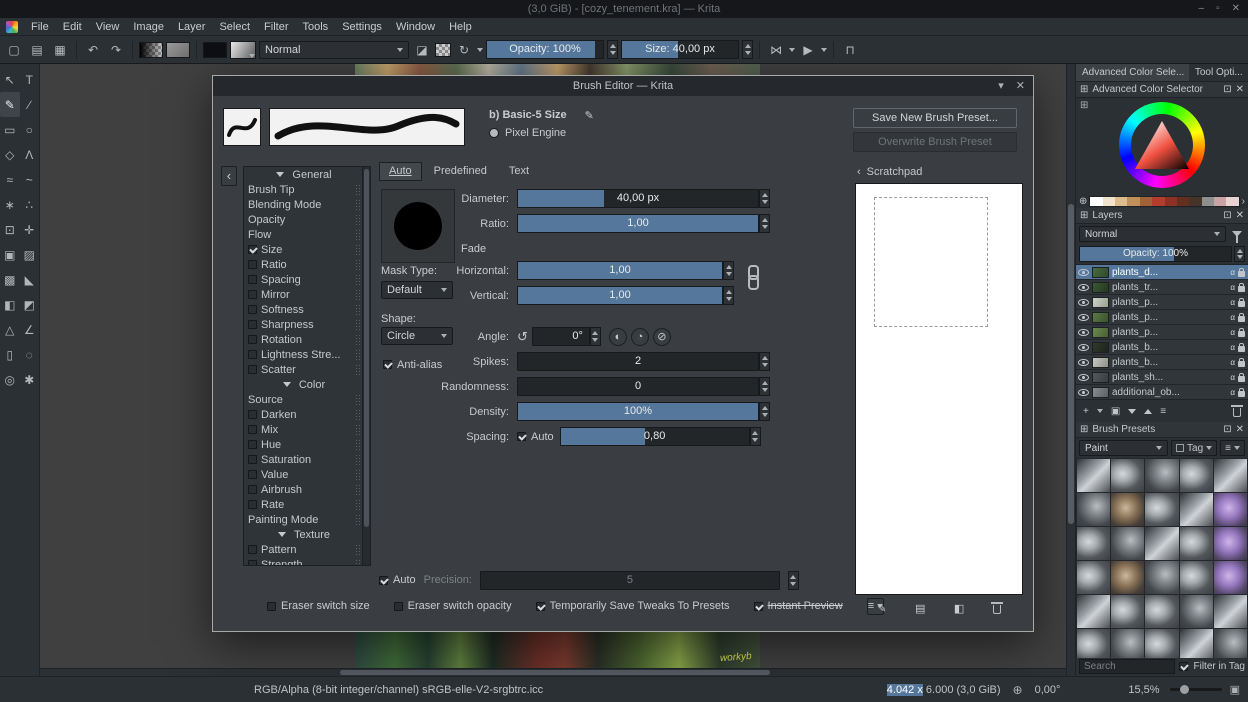 The image size is (1248, 702). I want to click on option-section-texture: Texture, so click(307, 534).